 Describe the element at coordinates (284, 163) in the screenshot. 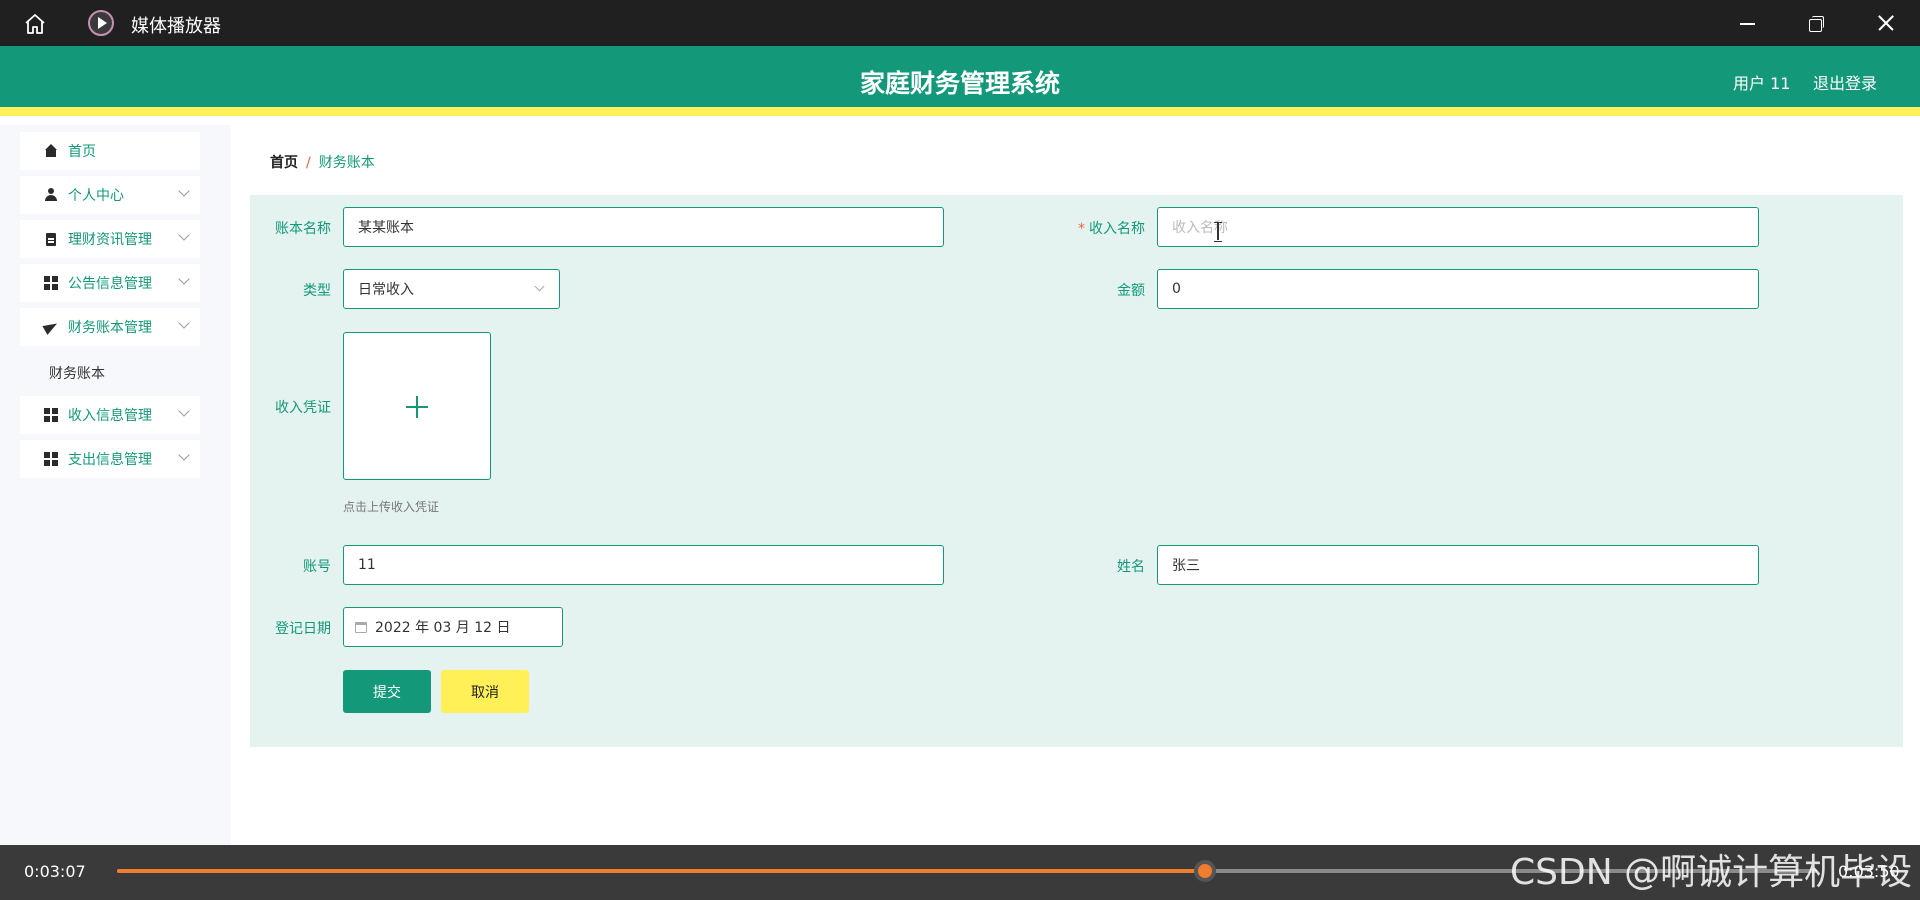

I see `breadcrumb-home: 首页` at that location.